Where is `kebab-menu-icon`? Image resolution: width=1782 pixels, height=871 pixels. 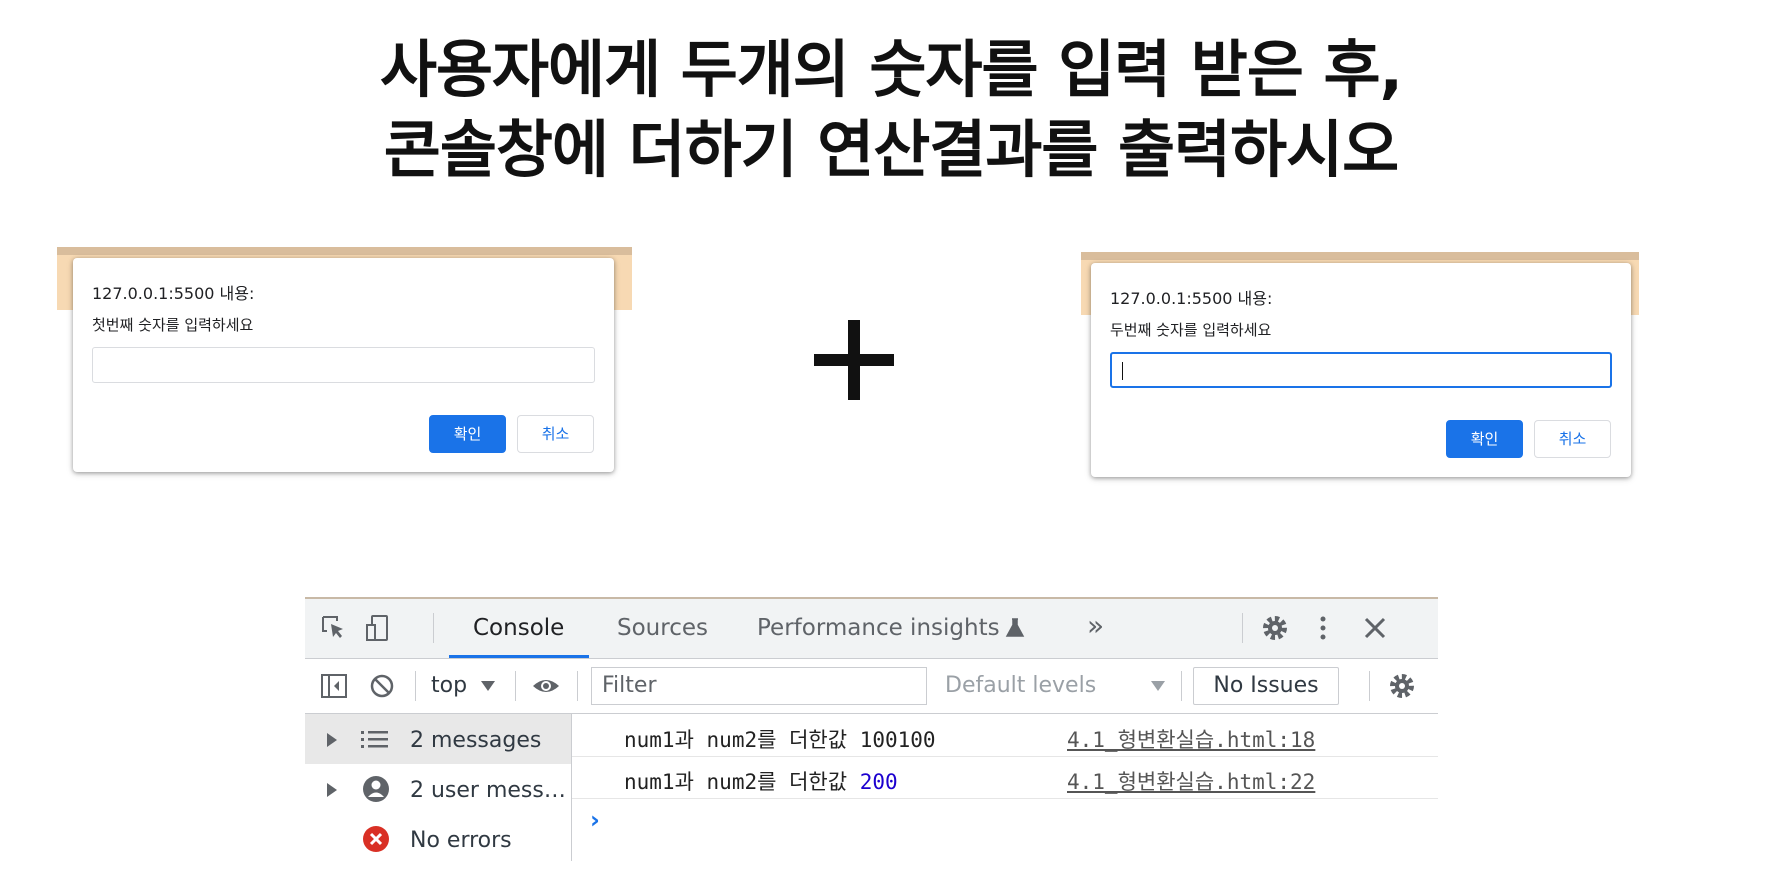 kebab-menu-icon is located at coordinates (1323, 628).